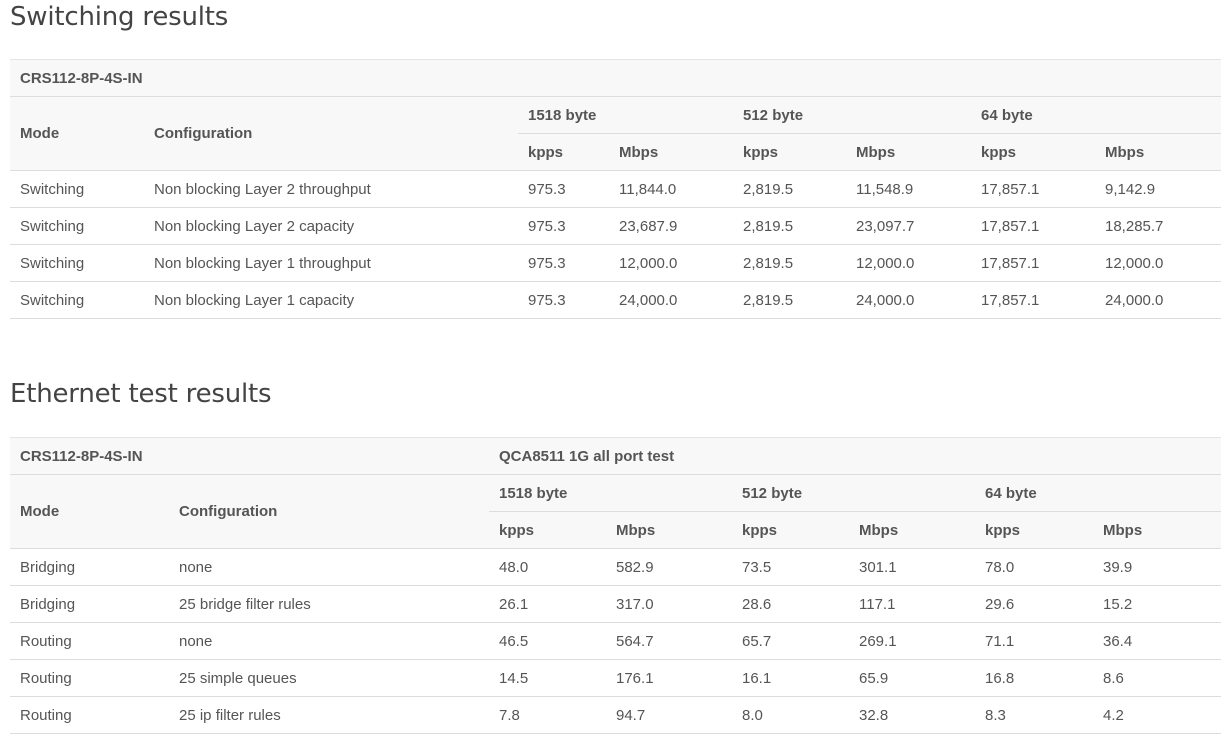 The width and height of the screenshot is (1224, 739). I want to click on configuration-cell: 25 simple queues, so click(329, 678).